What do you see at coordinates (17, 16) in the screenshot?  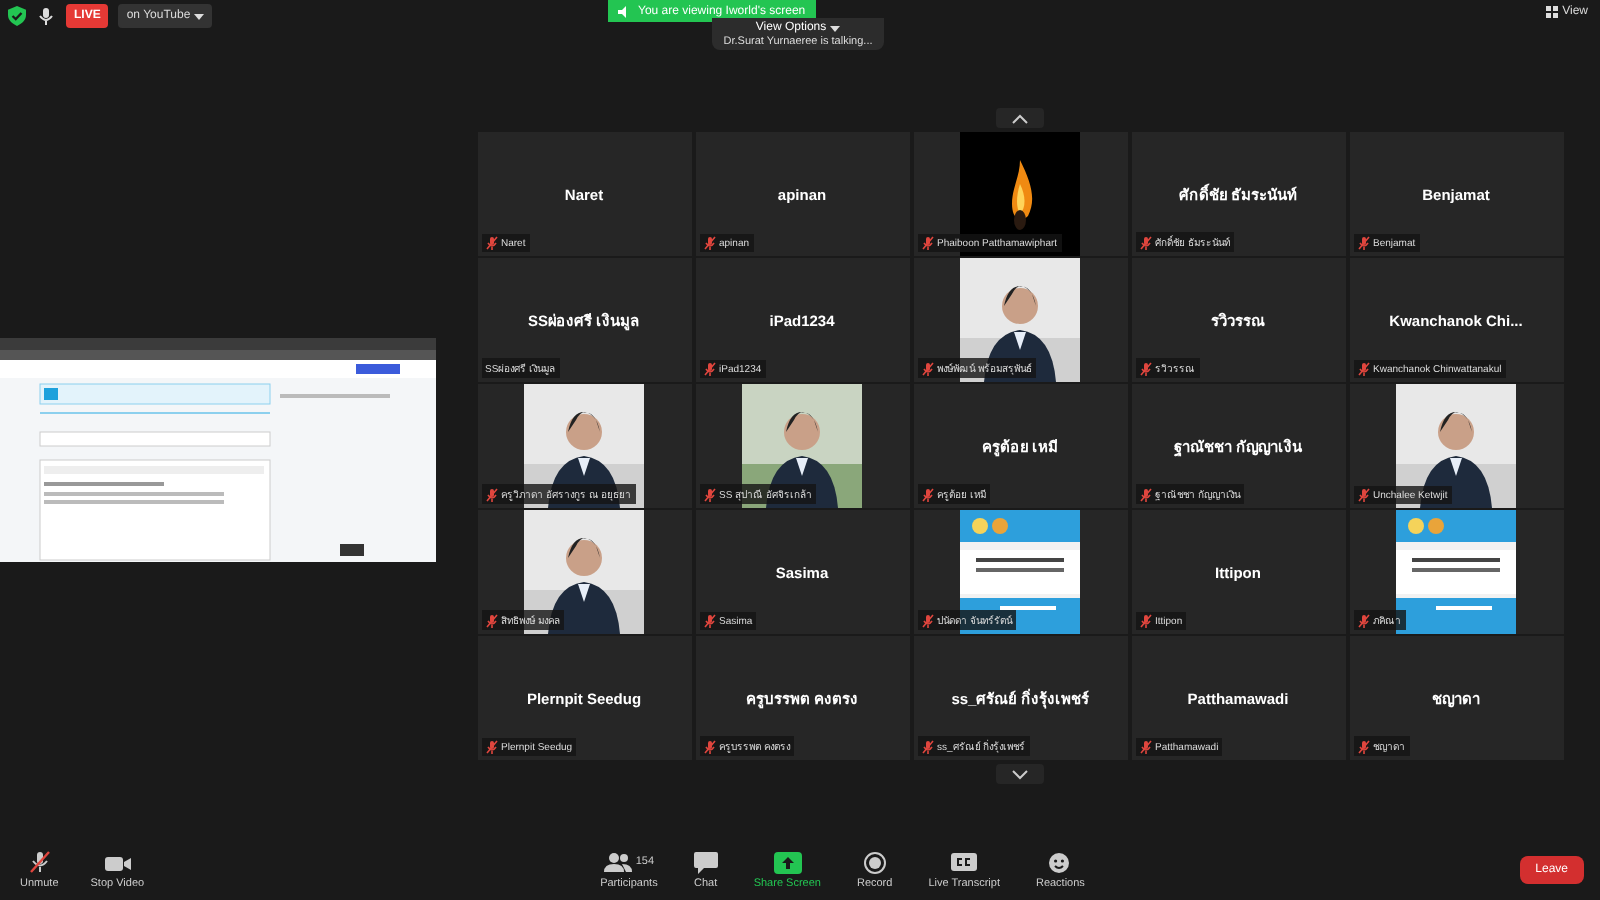 I see `shield-icon` at bounding box center [17, 16].